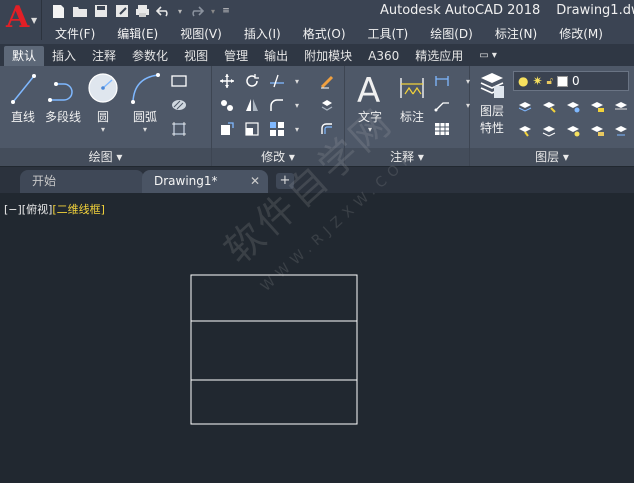 The width and height of the screenshot is (634, 483). I want to click on layer-tools, so click(573, 118).